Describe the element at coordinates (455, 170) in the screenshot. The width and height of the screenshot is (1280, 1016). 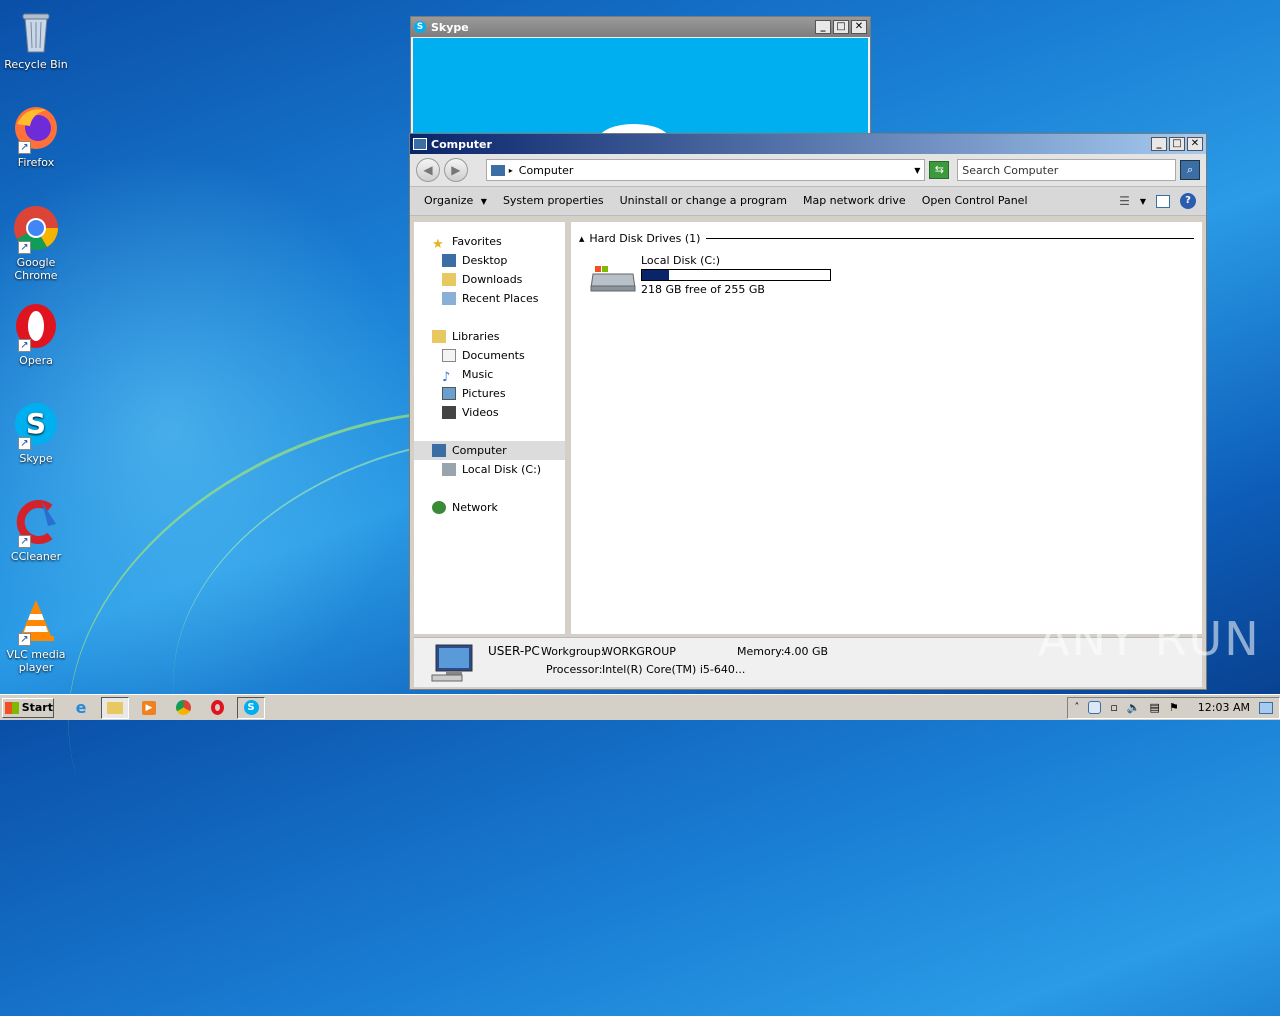
I see `forward-button: ▶` at that location.